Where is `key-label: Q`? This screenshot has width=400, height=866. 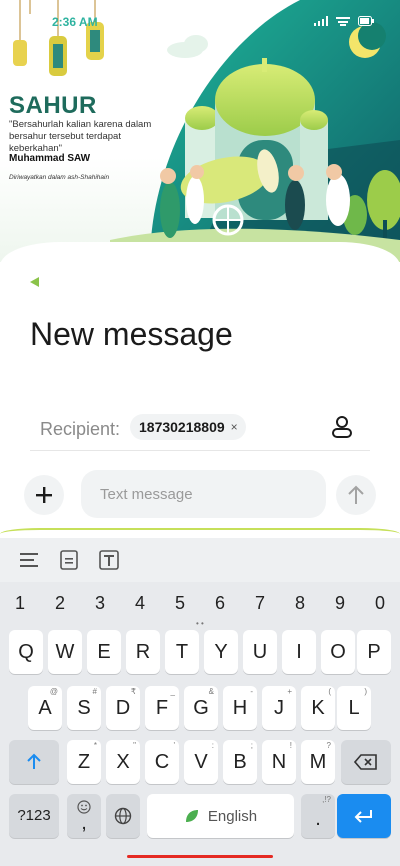
key-label: Q is located at coordinates (26, 652).